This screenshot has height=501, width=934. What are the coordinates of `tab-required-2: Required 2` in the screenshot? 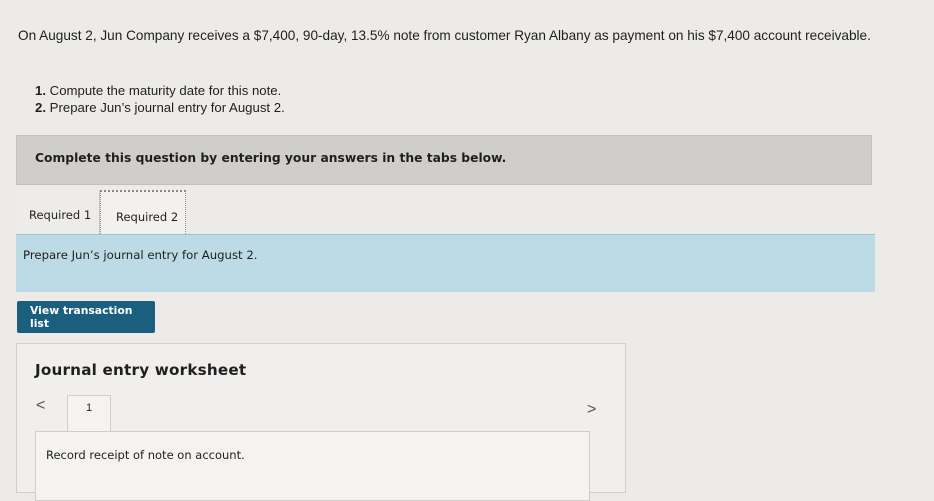 It's located at (143, 212).